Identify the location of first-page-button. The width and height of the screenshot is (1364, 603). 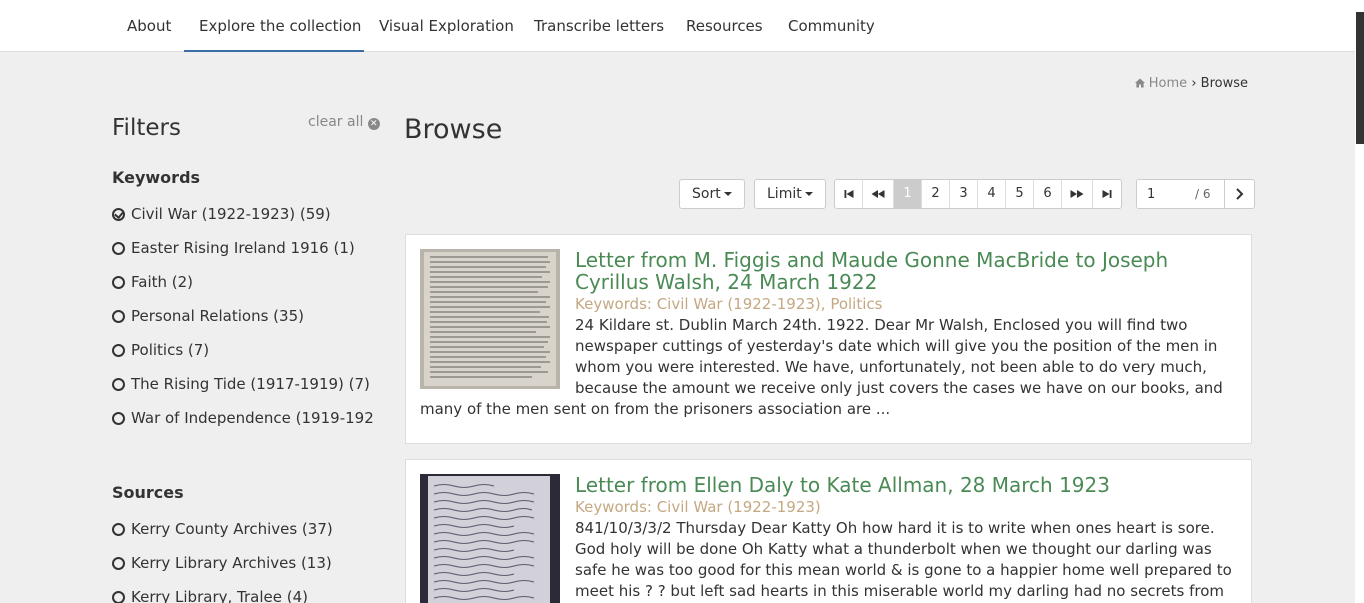
(849, 194).